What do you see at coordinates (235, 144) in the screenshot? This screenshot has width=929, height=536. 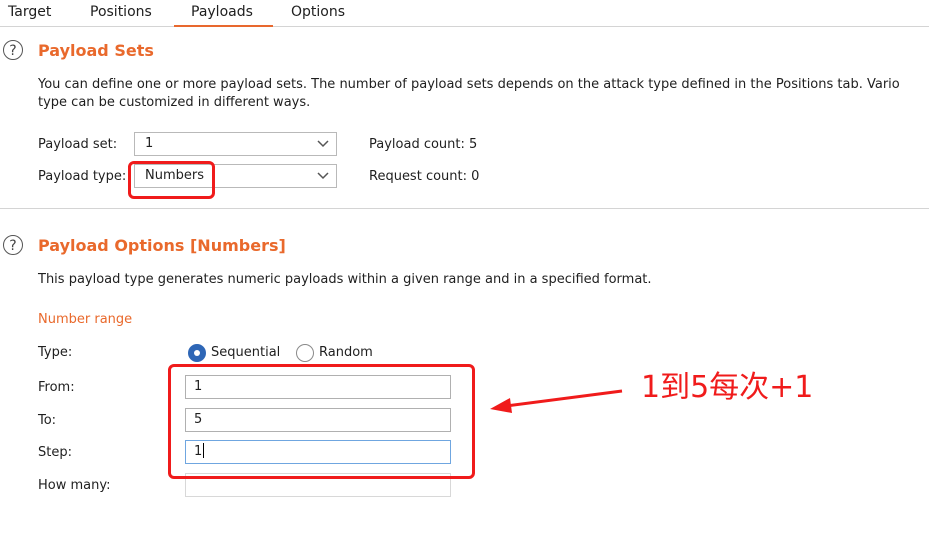 I see `payload-set-select: 1` at bounding box center [235, 144].